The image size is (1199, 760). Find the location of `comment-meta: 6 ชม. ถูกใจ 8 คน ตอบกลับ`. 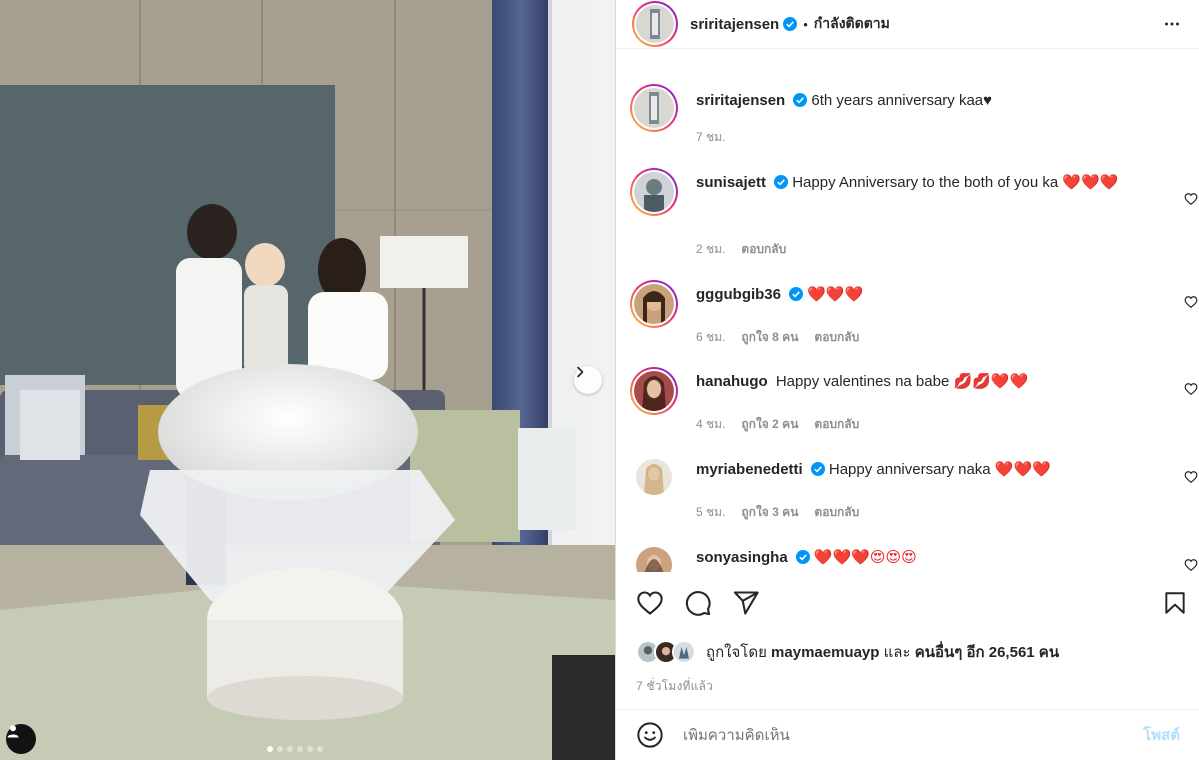

comment-meta: 6 ชม. ถูกใจ 8 คน ตอบกลับ is located at coordinates (777, 337).